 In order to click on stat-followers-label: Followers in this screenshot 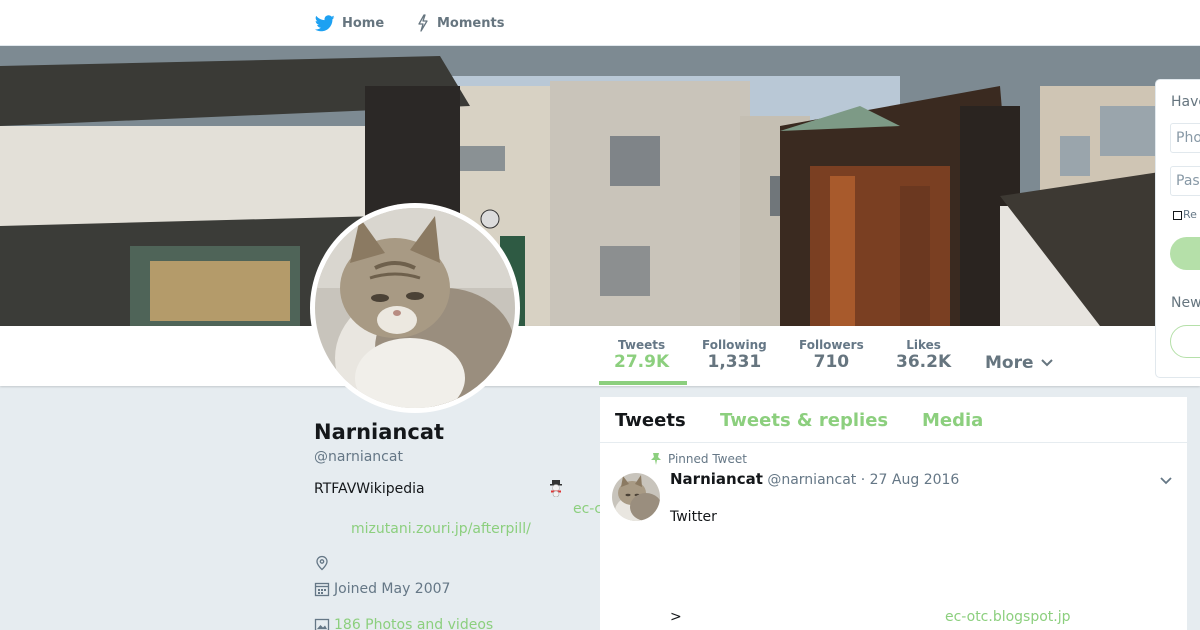, I will do `click(831, 345)`.